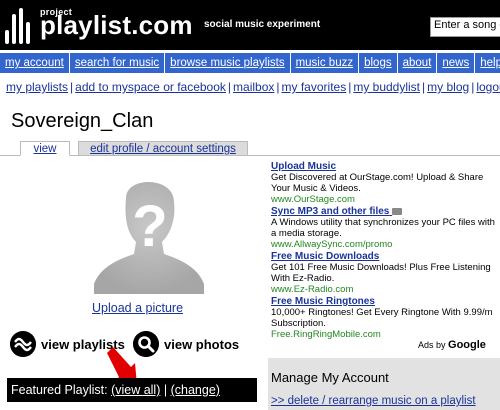 The width and height of the screenshot is (500, 410). Describe the element at coordinates (150, 87) in the screenshot. I see `link-add-to-myspace: add to myspace or facebook` at that location.